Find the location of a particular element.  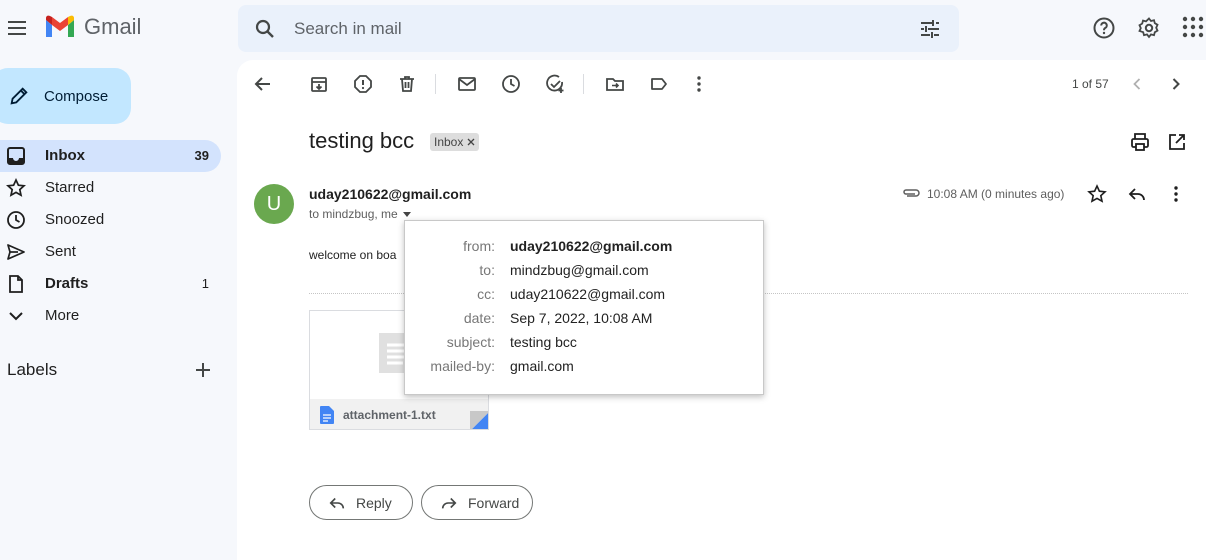

details-row-cc: cc: uday210622@gmail.com is located at coordinates (585, 296).